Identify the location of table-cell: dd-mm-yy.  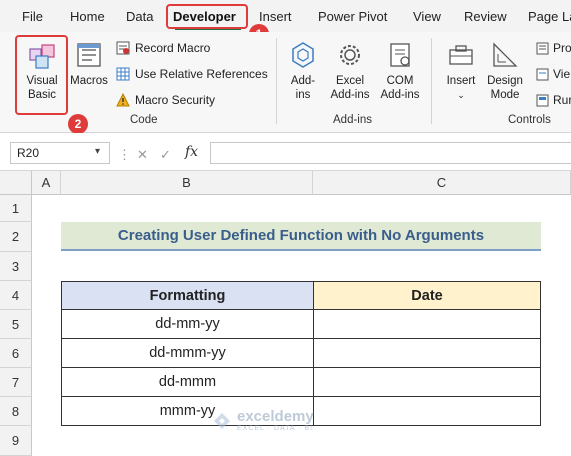
(187, 324).